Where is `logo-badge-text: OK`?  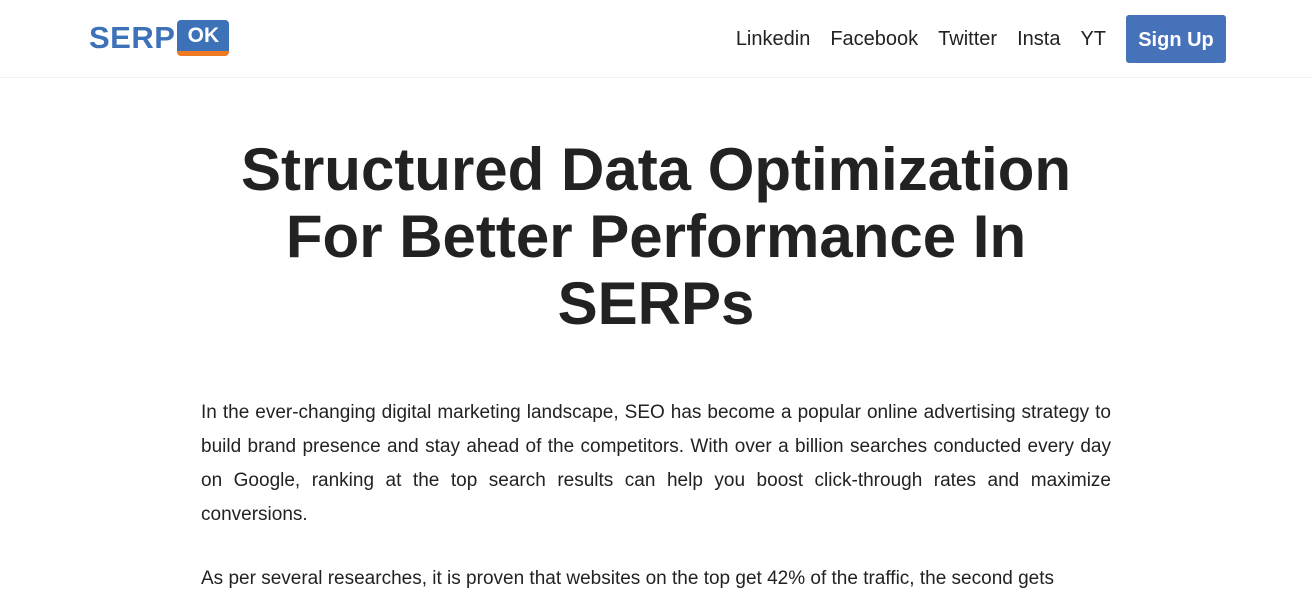
logo-badge-text: OK is located at coordinates (203, 35).